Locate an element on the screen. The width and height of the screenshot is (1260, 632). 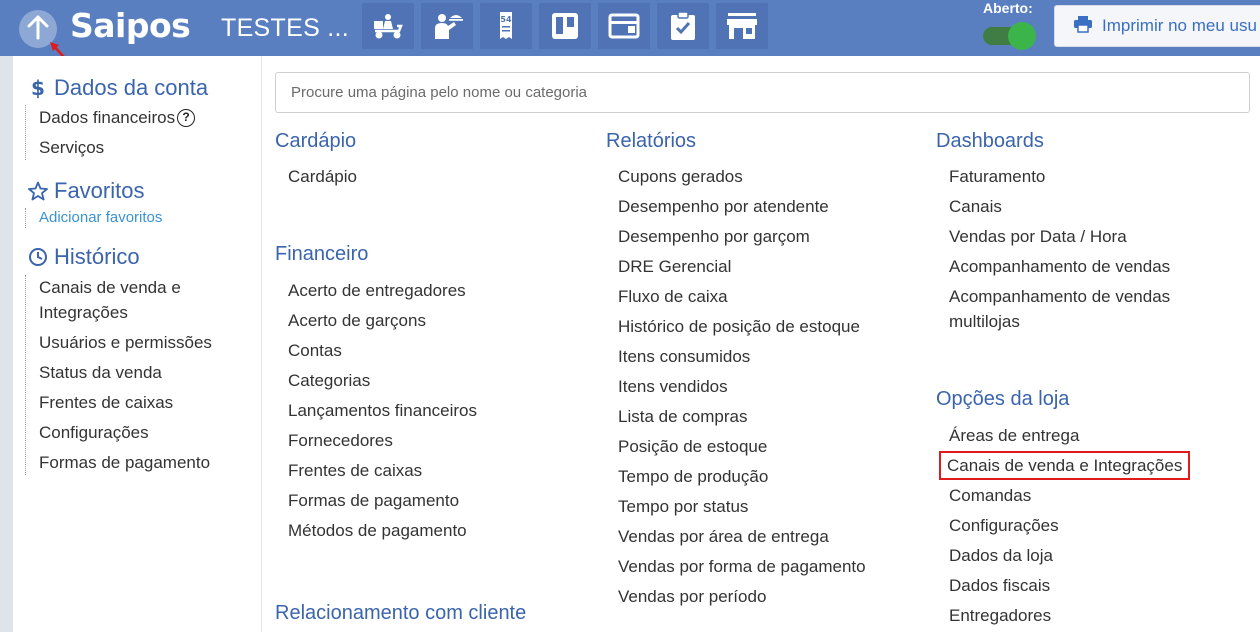
waiter-icon is located at coordinates (447, 26).